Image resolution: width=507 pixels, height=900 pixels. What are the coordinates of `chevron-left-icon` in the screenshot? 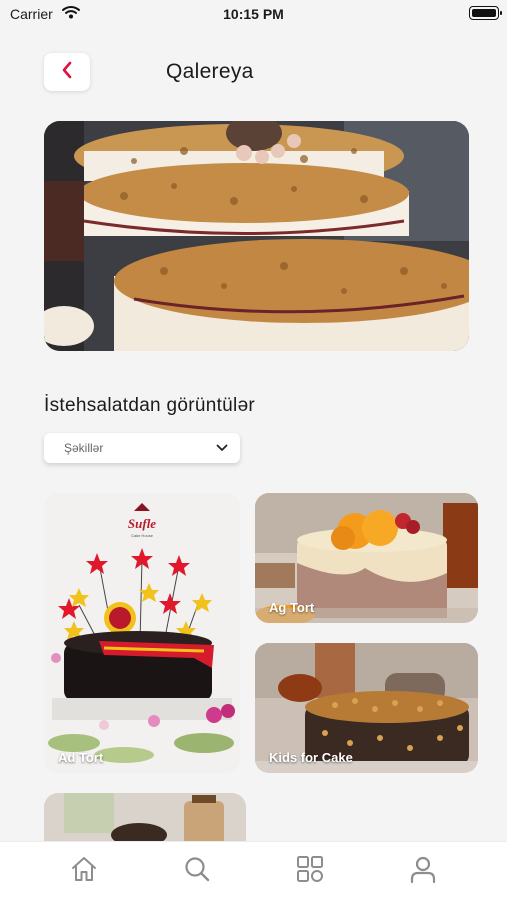 It's located at (67, 72).